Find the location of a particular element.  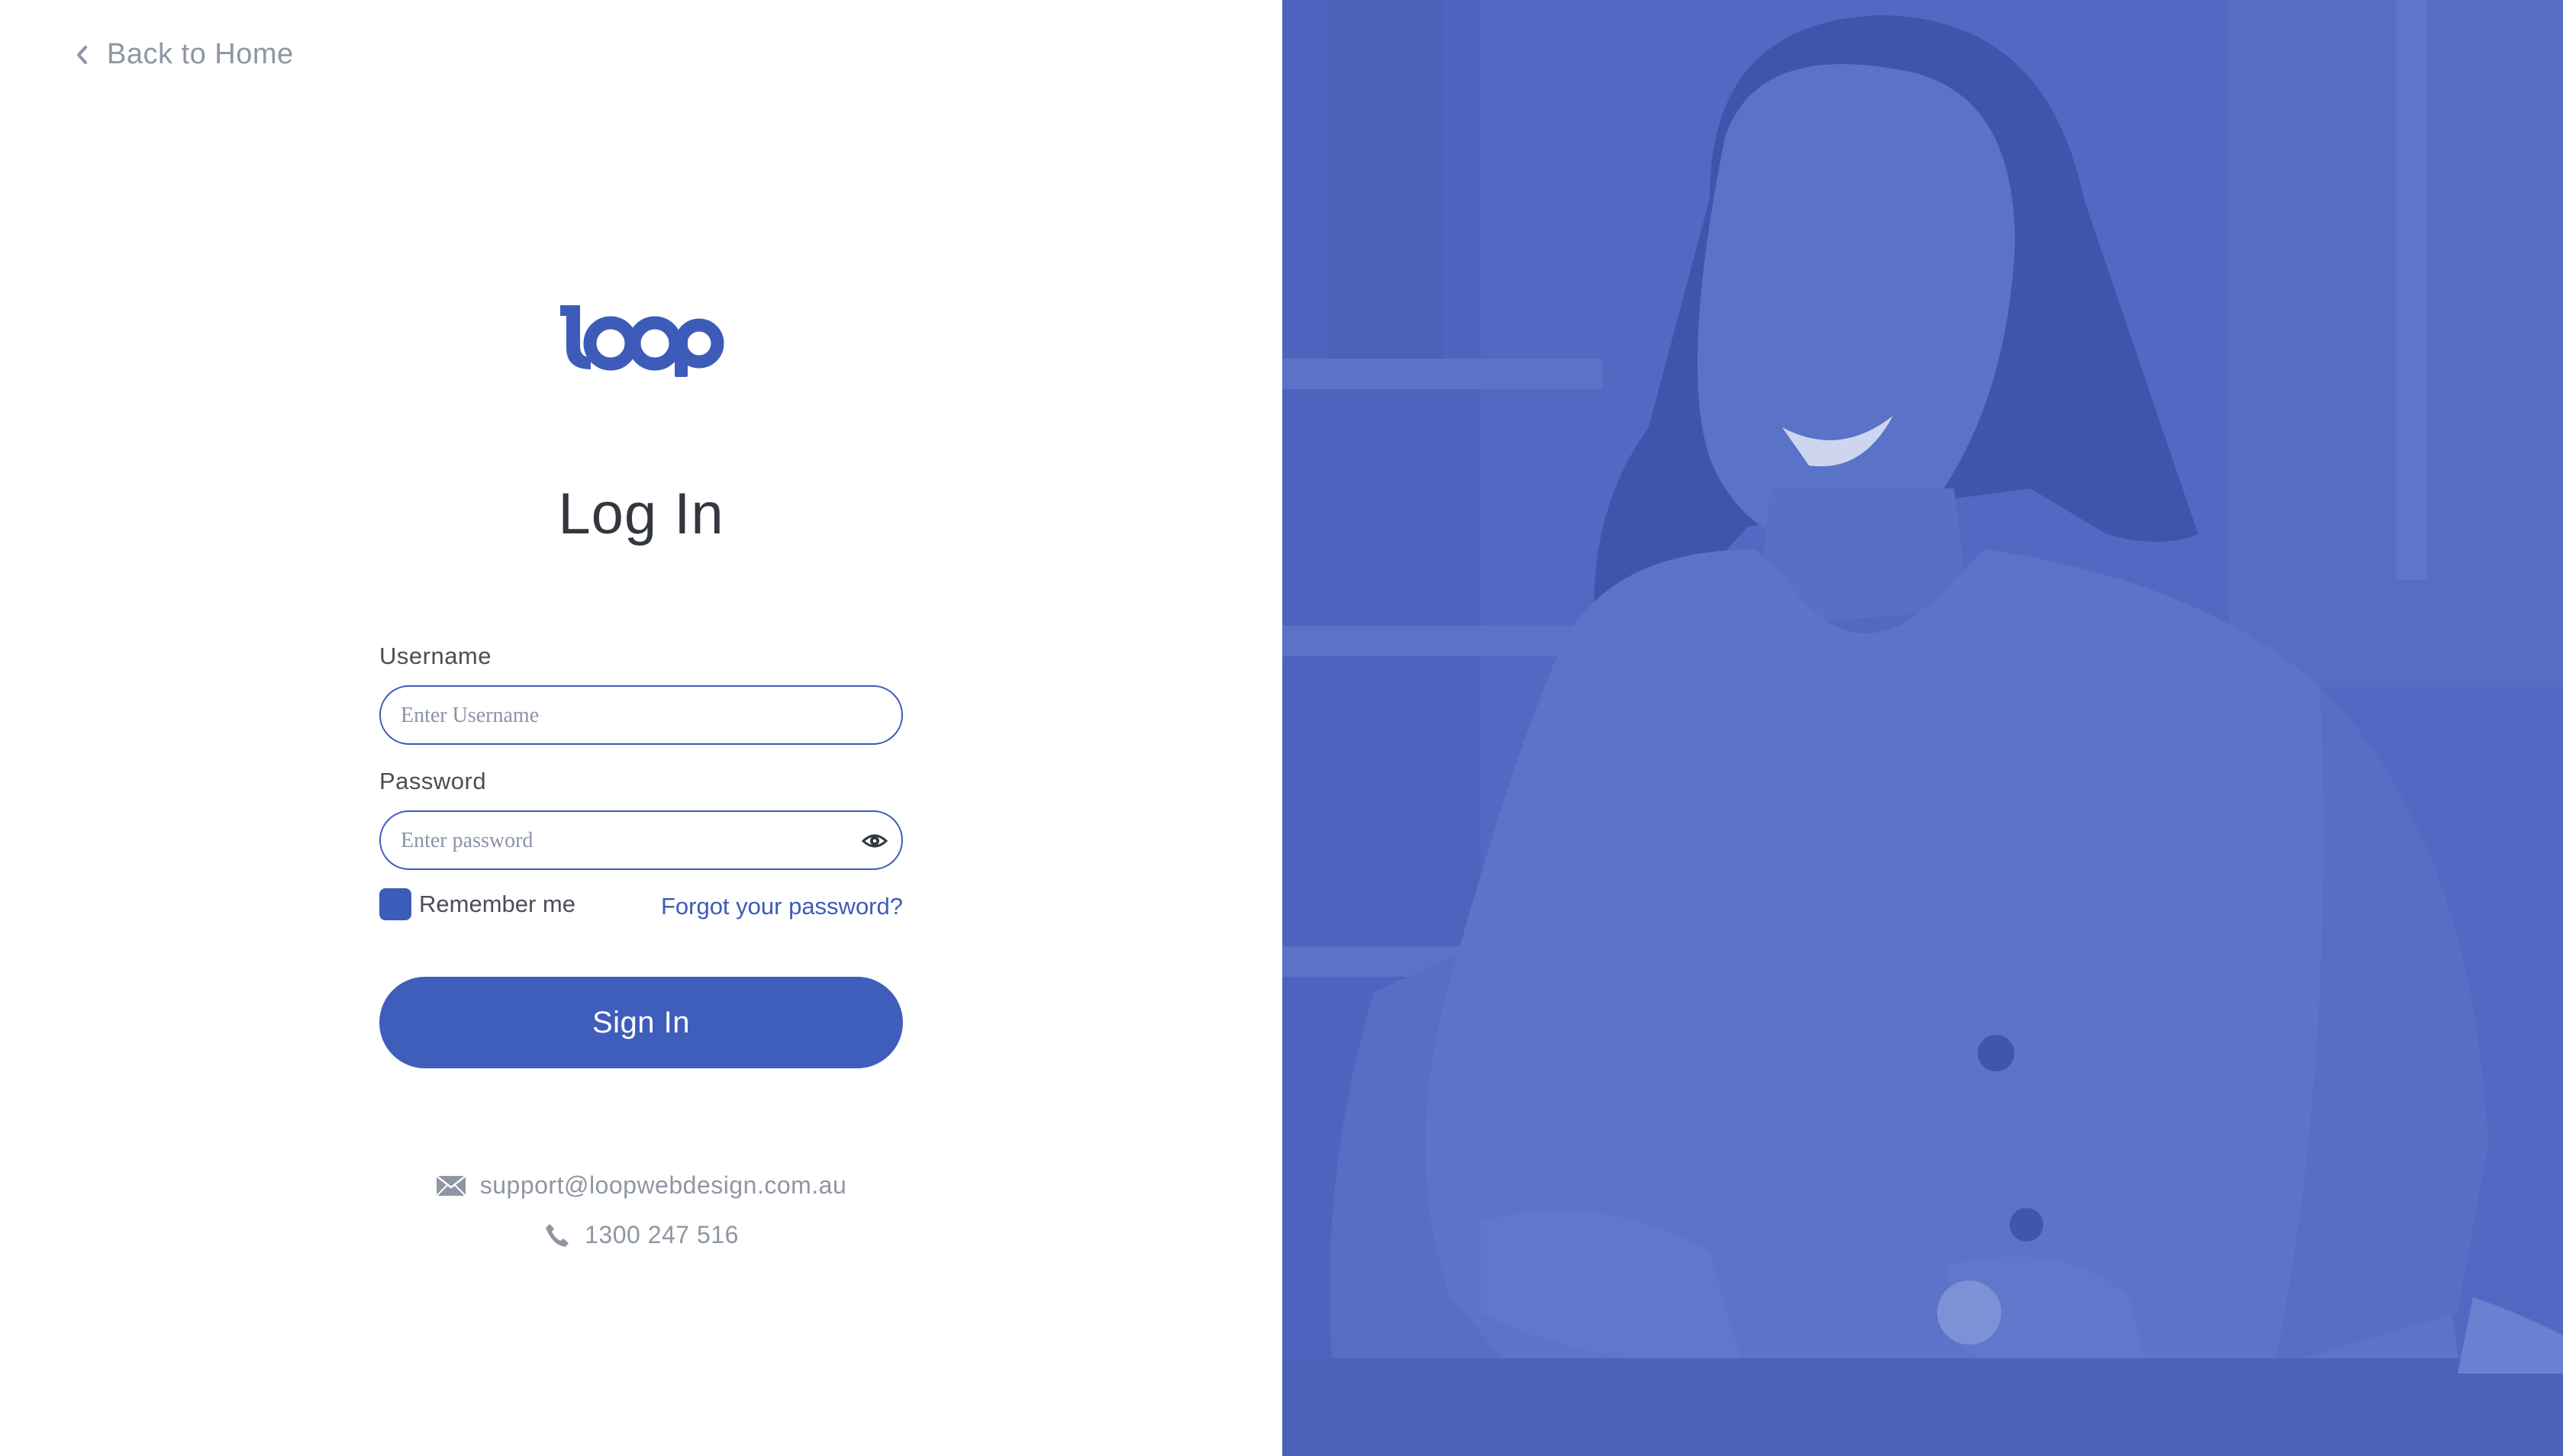

back-to-home-label: Back to Home is located at coordinates (200, 54).